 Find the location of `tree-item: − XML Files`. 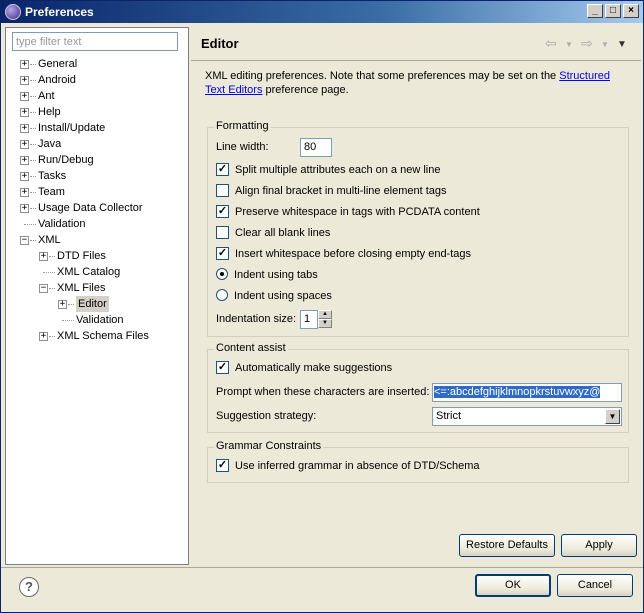

tree-item: − XML Files is located at coordinates (97, 288).